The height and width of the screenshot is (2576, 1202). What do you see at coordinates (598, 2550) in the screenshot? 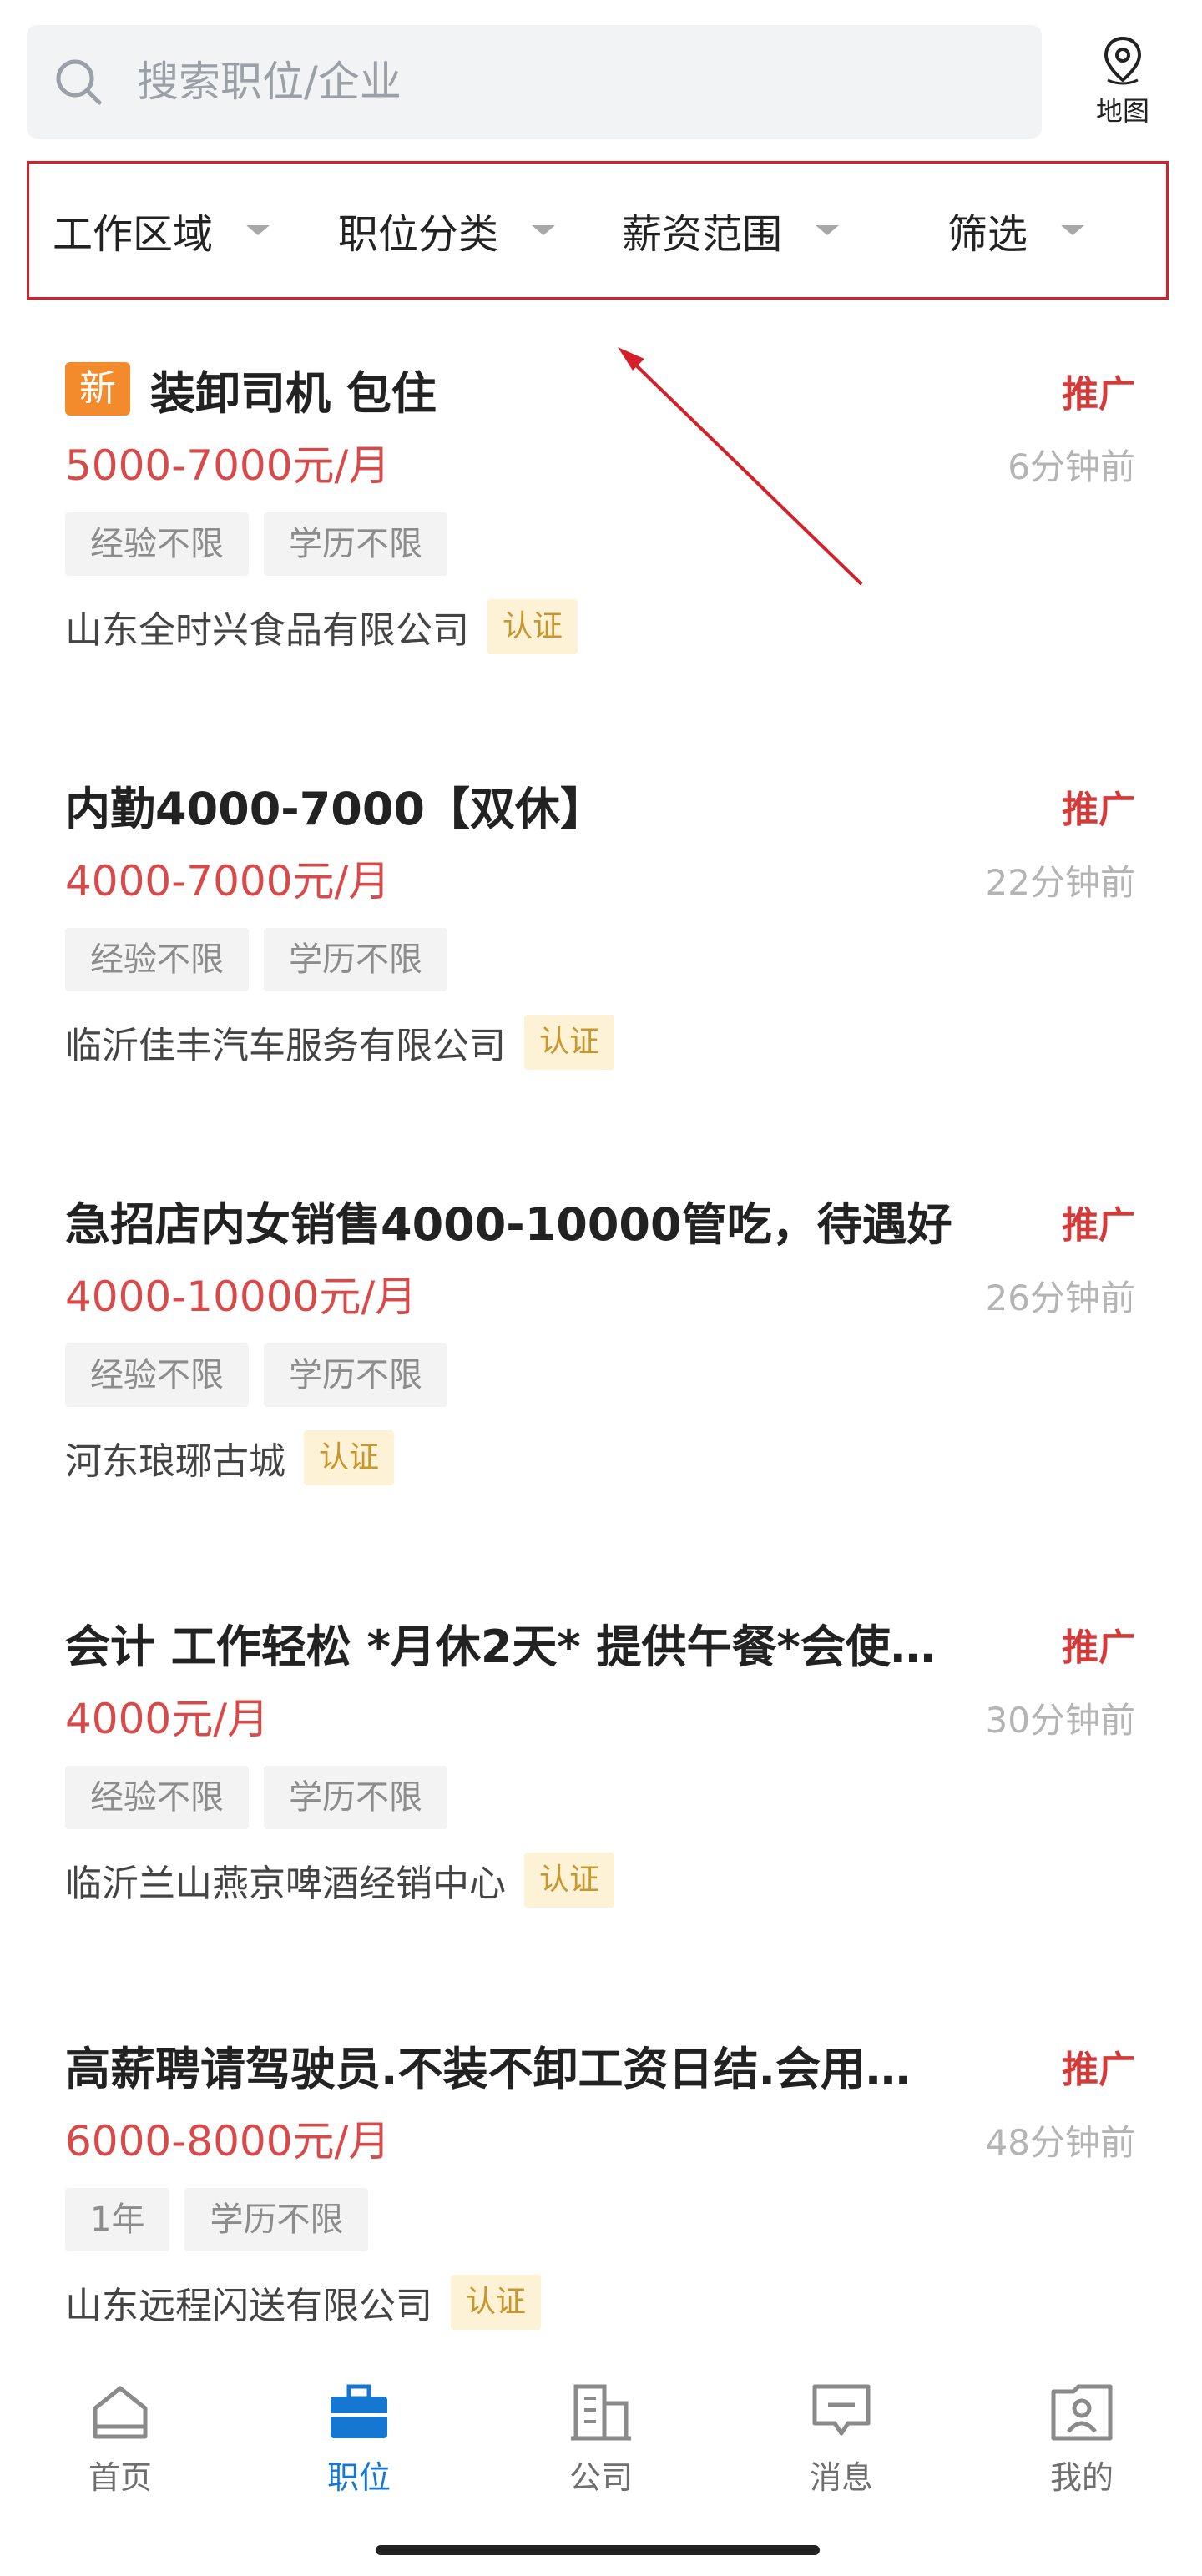
I see `home-indicator` at bounding box center [598, 2550].